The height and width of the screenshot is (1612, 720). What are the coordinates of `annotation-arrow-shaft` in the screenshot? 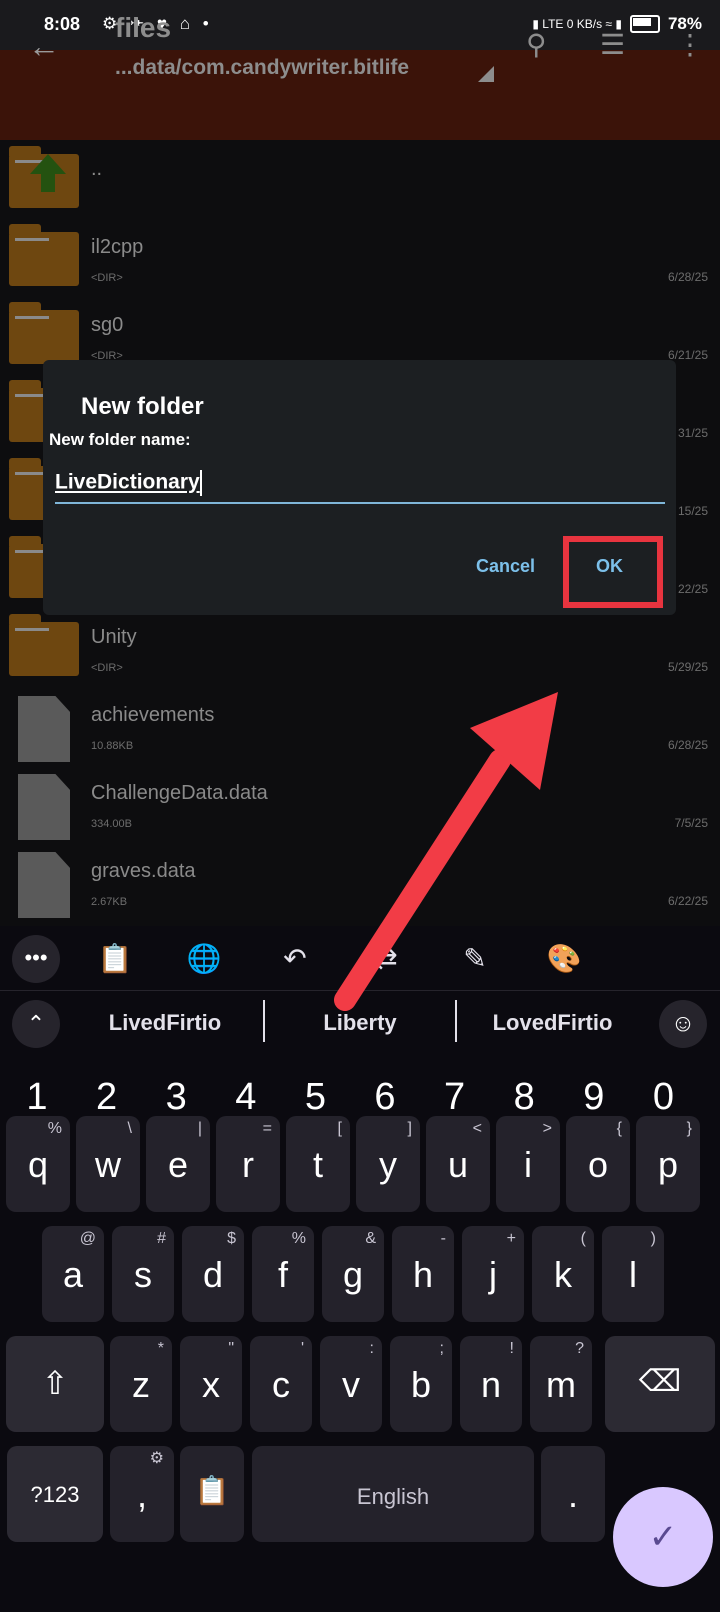 It's located at (422, 880).